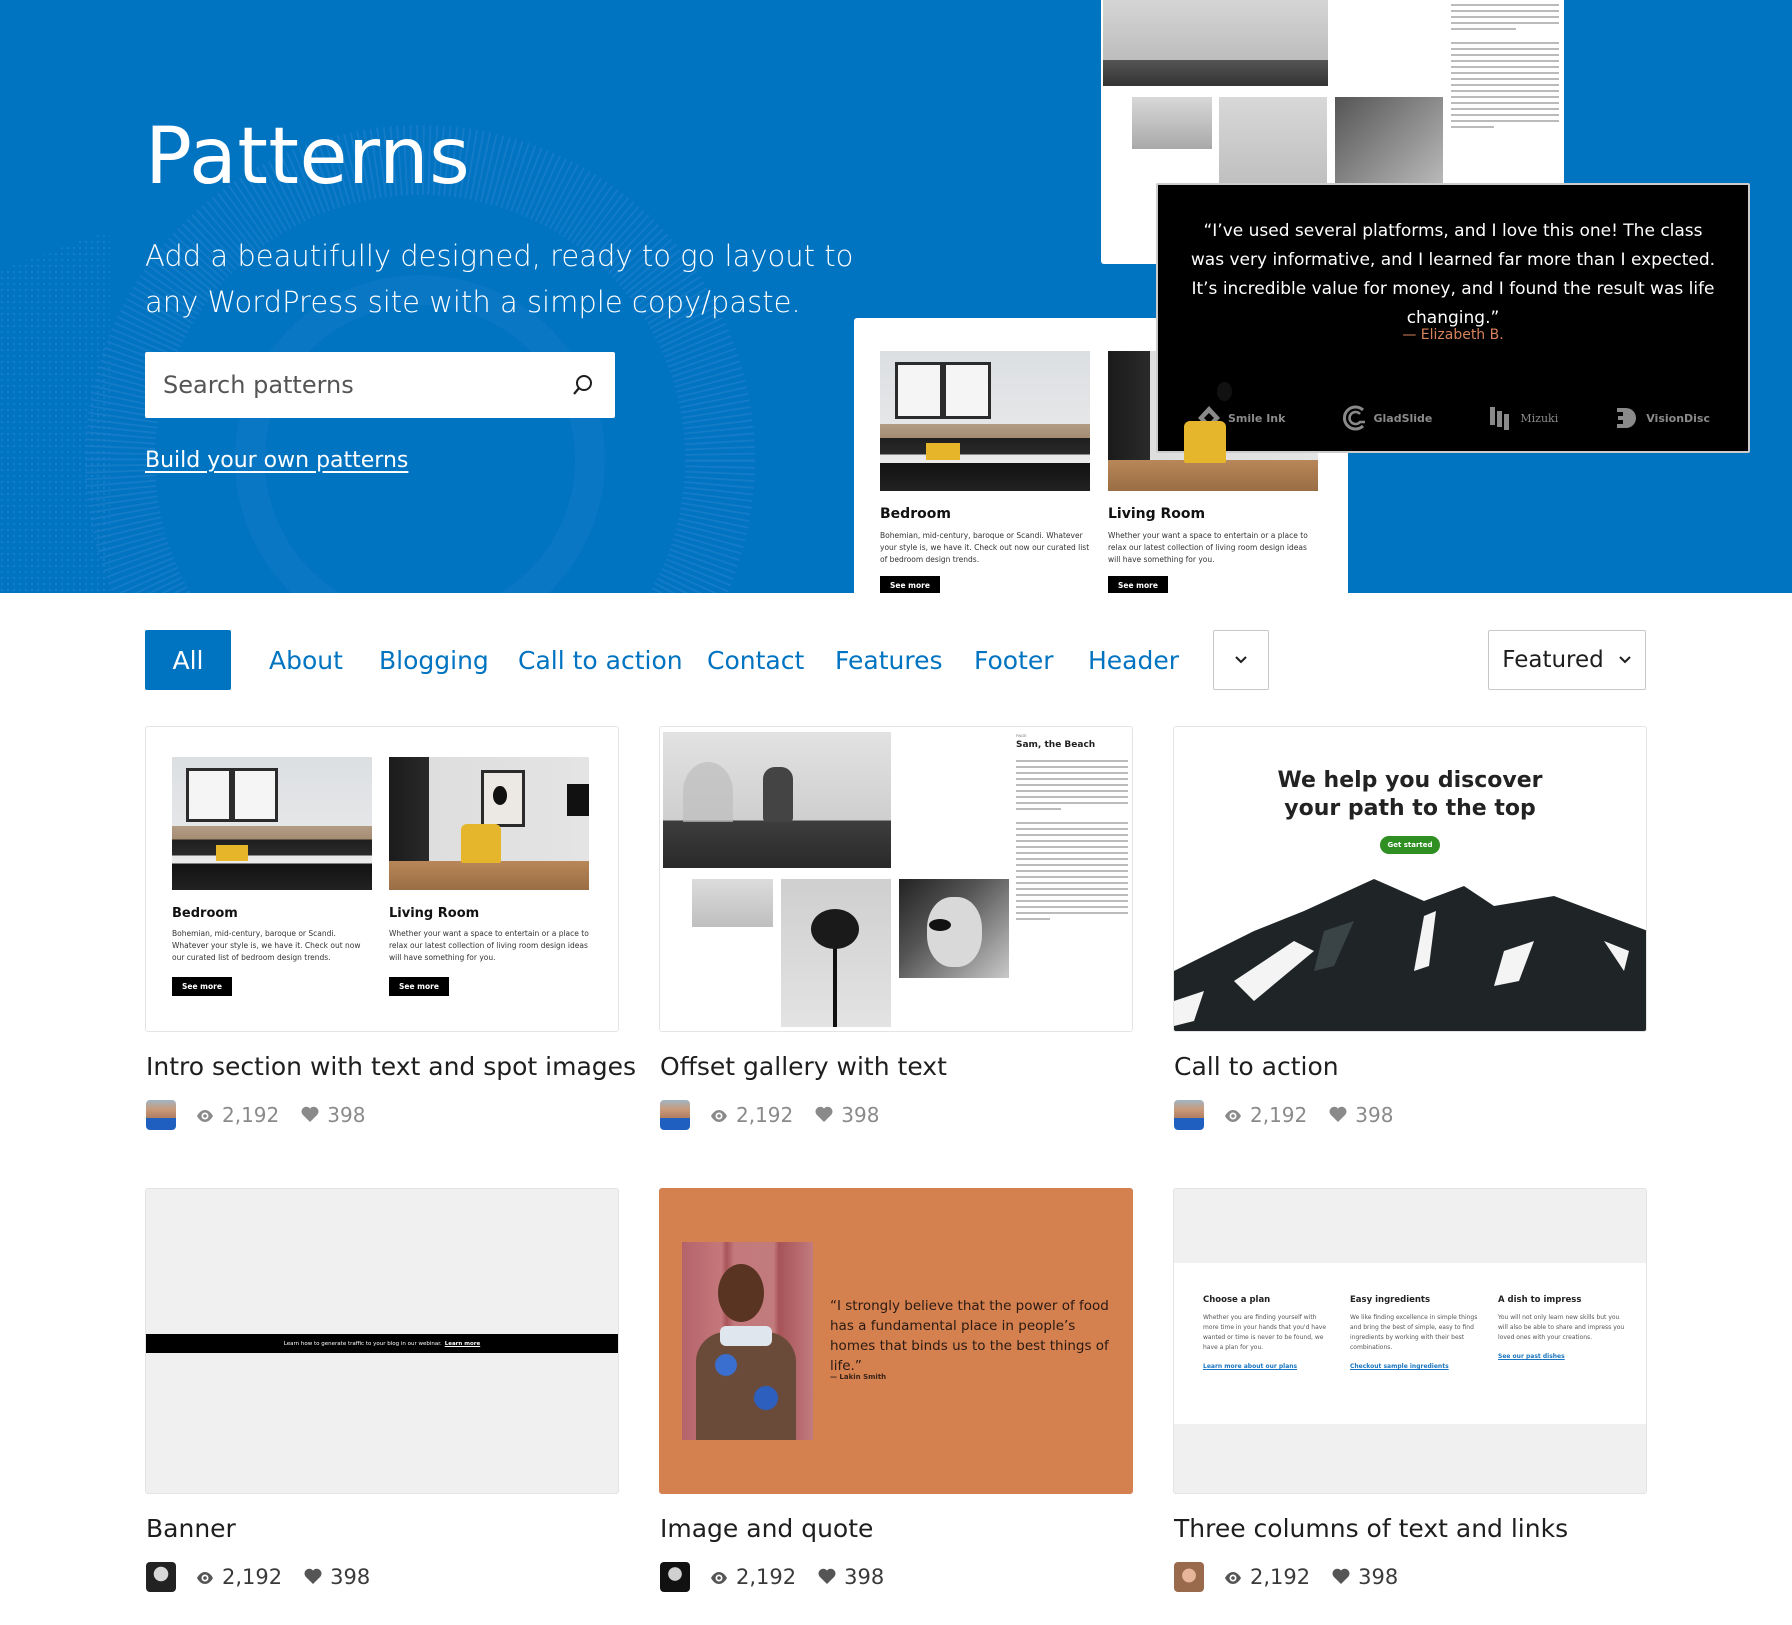 The height and width of the screenshot is (1625, 1792). What do you see at coordinates (1627, 418) in the screenshot?
I see `visiondisc-logo-icon` at bounding box center [1627, 418].